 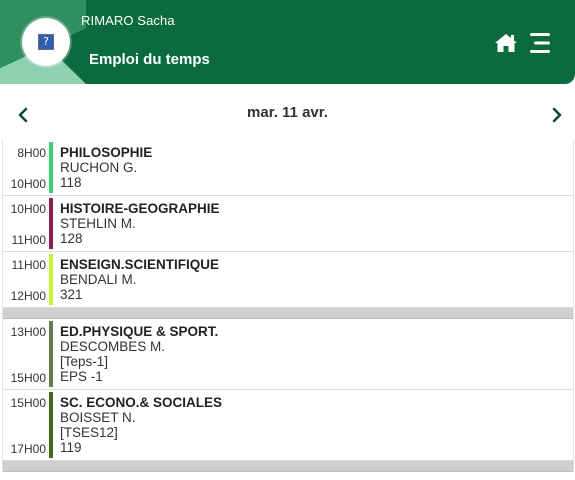 I want to click on teacher-name: BENDALI M., so click(x=98, y=279).